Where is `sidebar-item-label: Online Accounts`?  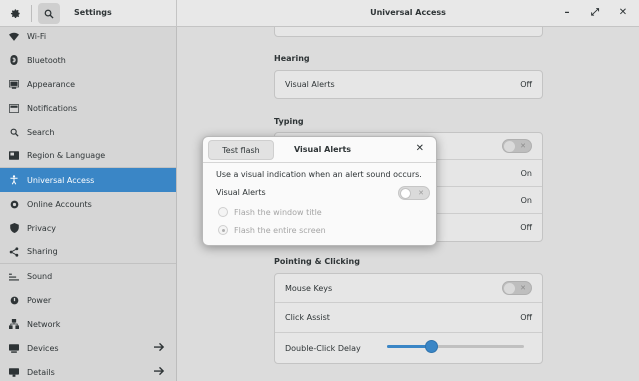
sidebar-item-label: Online Accounts is located at coordinates (59, 204).